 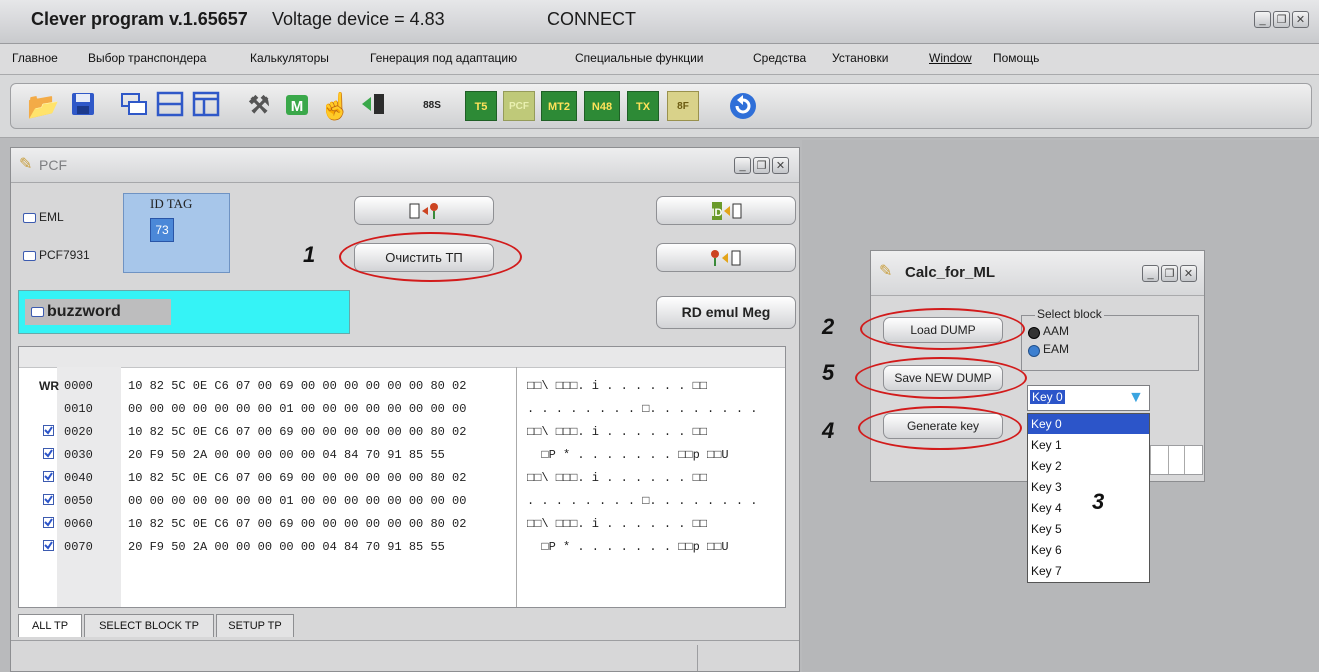 What do you see at coordinates (64, 255) in the screenshot?
I see `pcf7931-label: PCF7931` at bounding box center [64, 255].